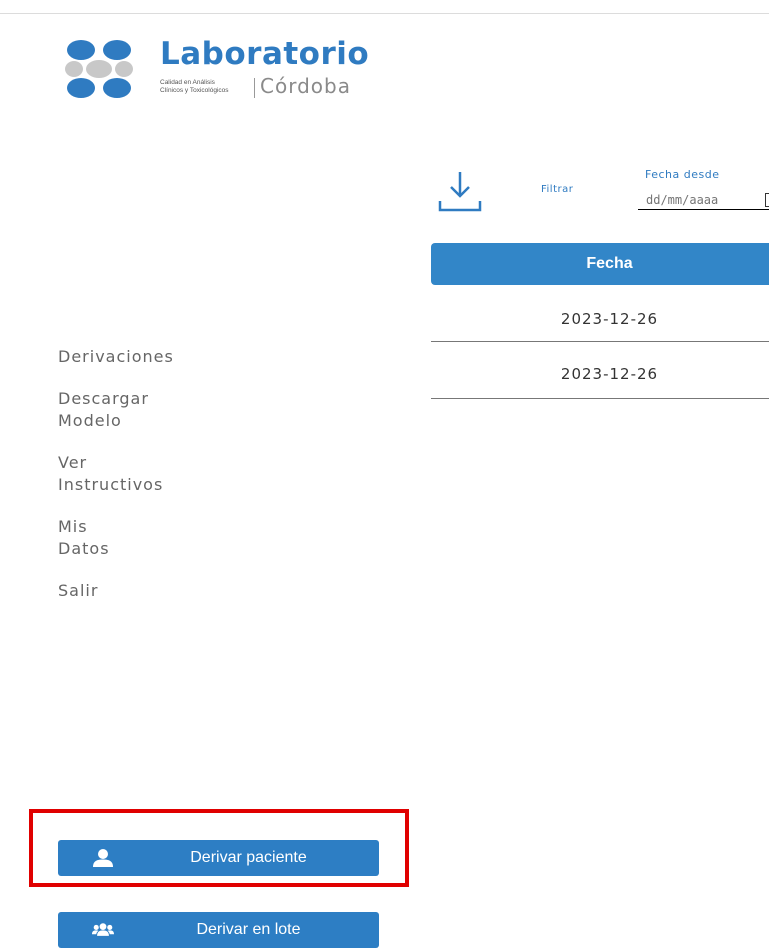  What do you see at coordinates (460, 191) in the screenshot?
I see `download-icon` at bounding box center [460, 191].